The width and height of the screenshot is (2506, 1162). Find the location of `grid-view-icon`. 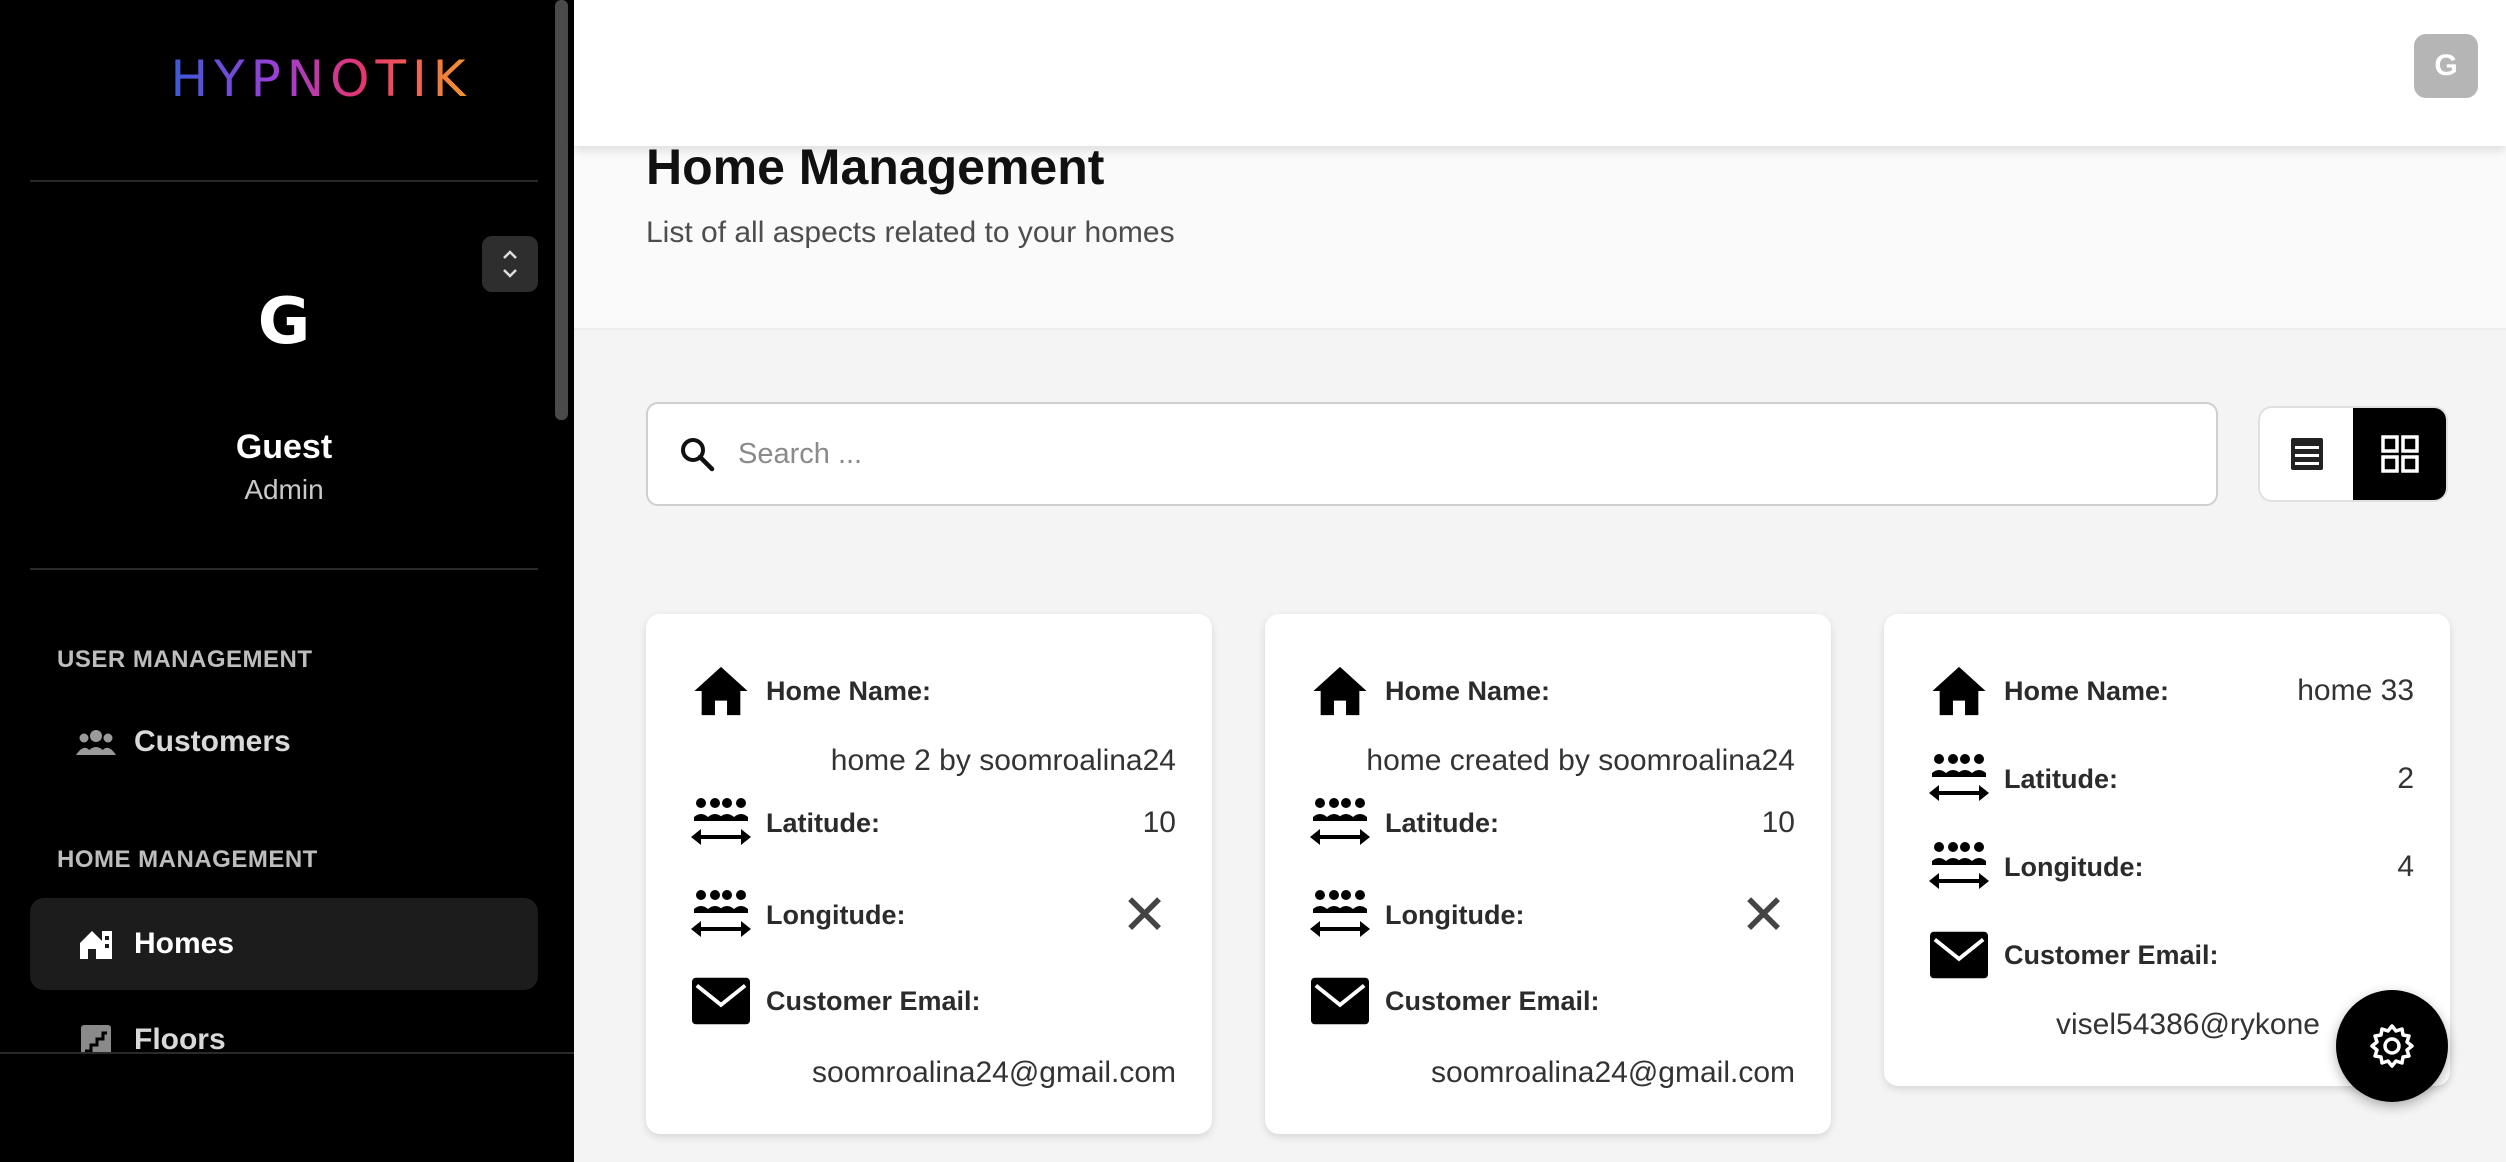

grid-view-icon is located at coordinates (2399, 454).